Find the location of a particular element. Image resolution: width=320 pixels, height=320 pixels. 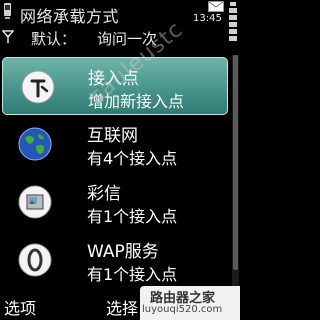

mms-icon is located at coordinates (35, 202).